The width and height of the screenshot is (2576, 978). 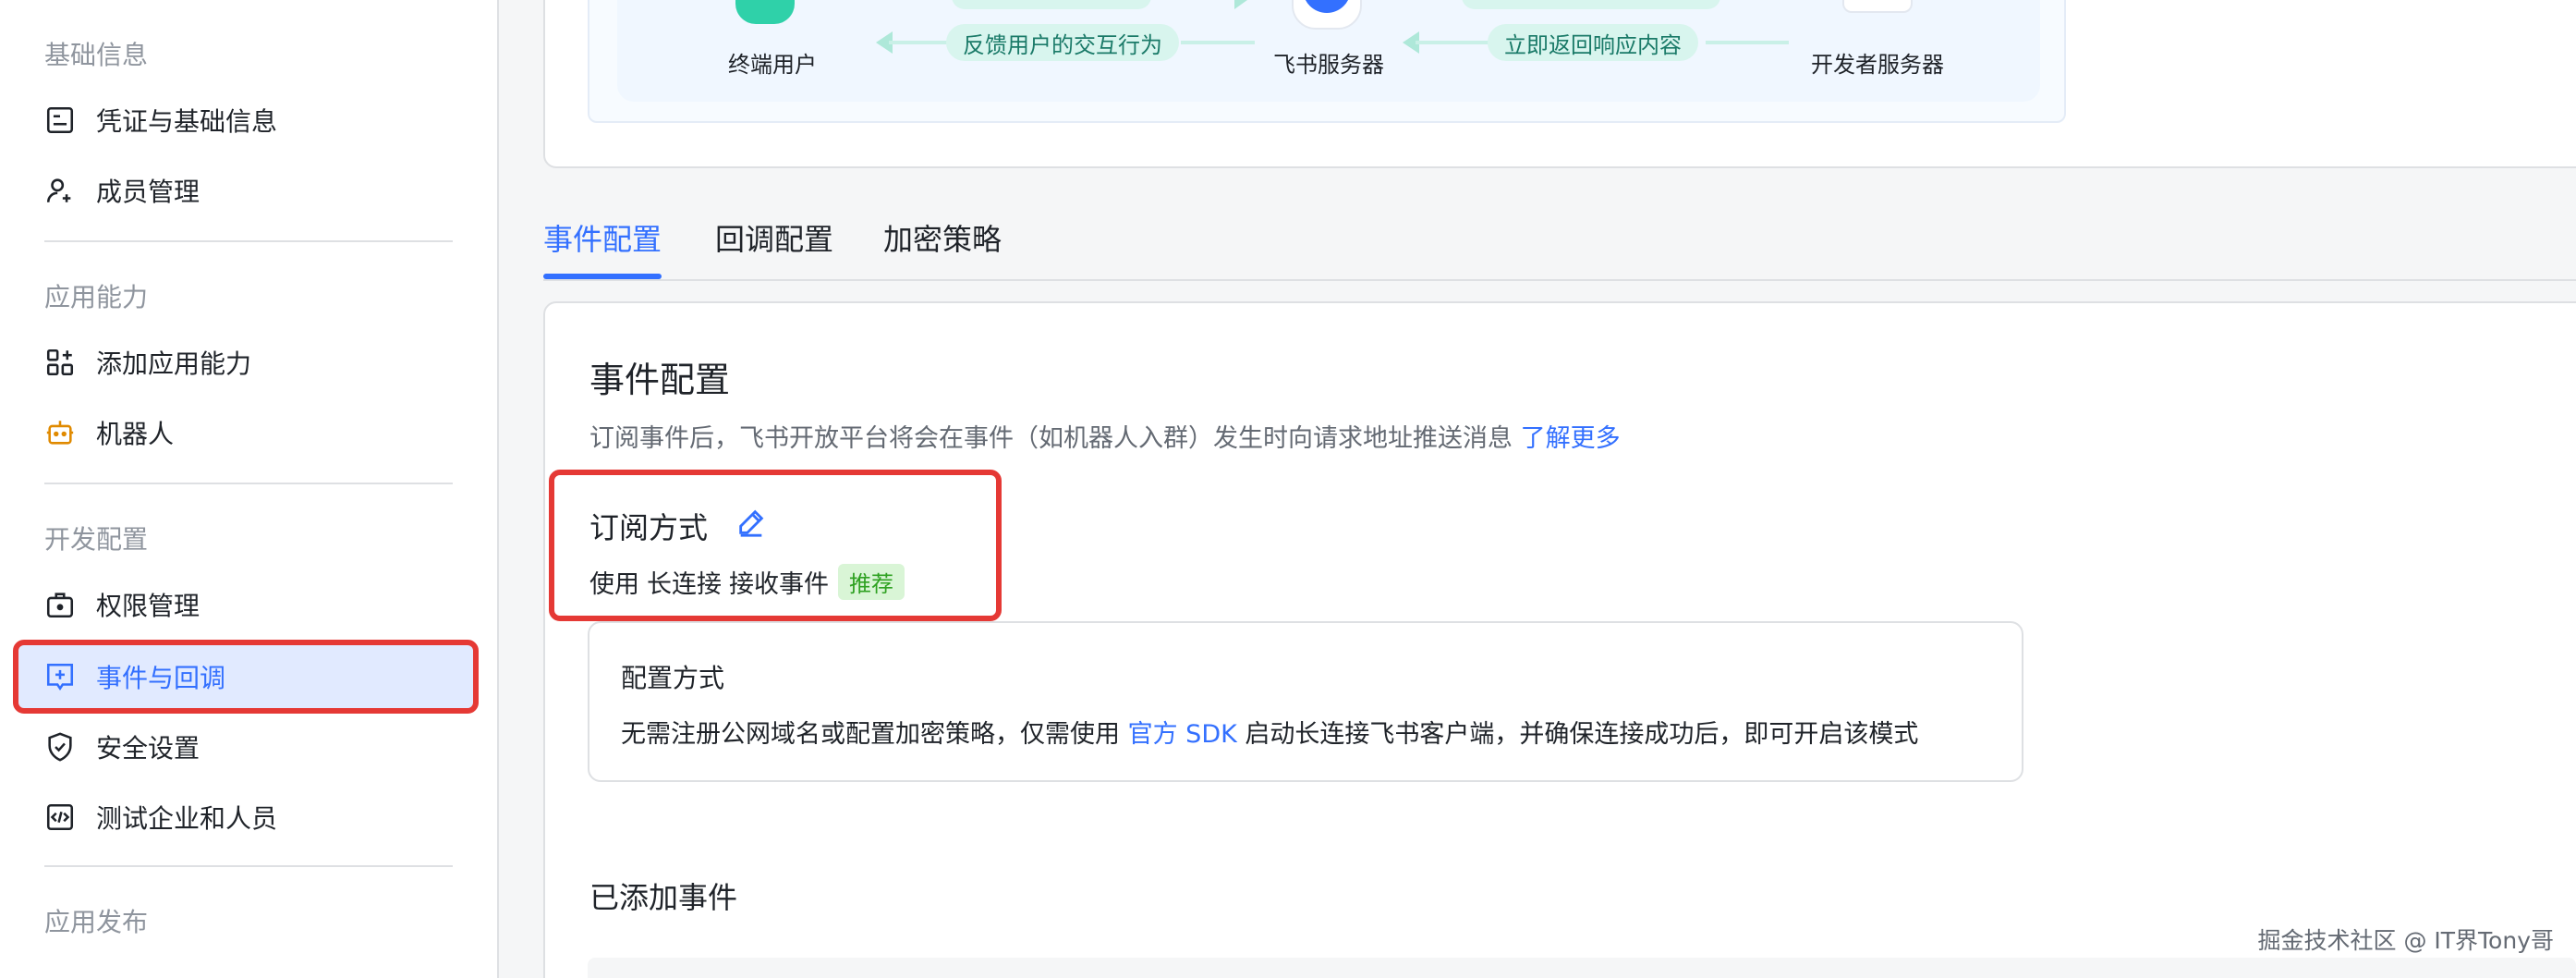 I want to click on description-text: 订阅事件后，飞书开放平台将会在事件（如机器人入群）发生时向请求地址推送消息, so click(x=1051, y=439).